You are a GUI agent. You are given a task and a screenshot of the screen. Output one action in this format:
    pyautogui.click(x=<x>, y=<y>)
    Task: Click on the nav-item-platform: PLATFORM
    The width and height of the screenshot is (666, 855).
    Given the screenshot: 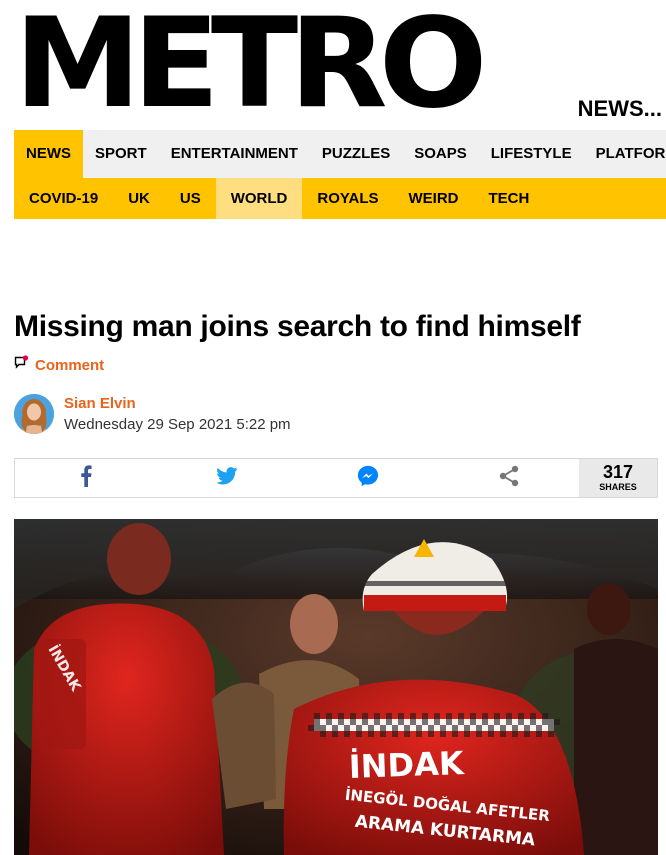 What is the action you would take?
    pyautogui.click(x=625, y=154)
    